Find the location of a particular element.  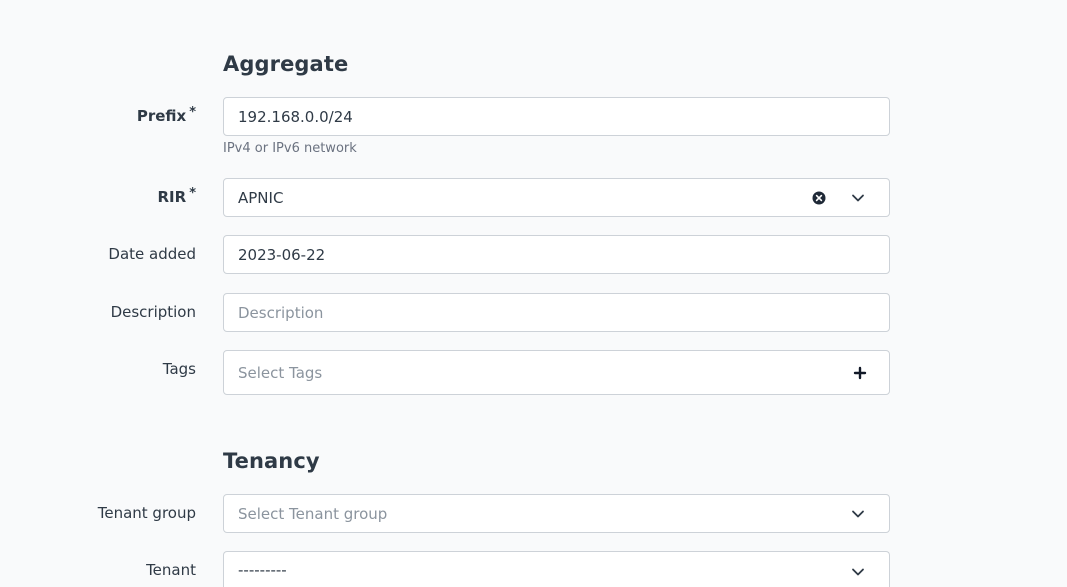

prefix-label-text: Prefix is located at coordinates (161, 116).